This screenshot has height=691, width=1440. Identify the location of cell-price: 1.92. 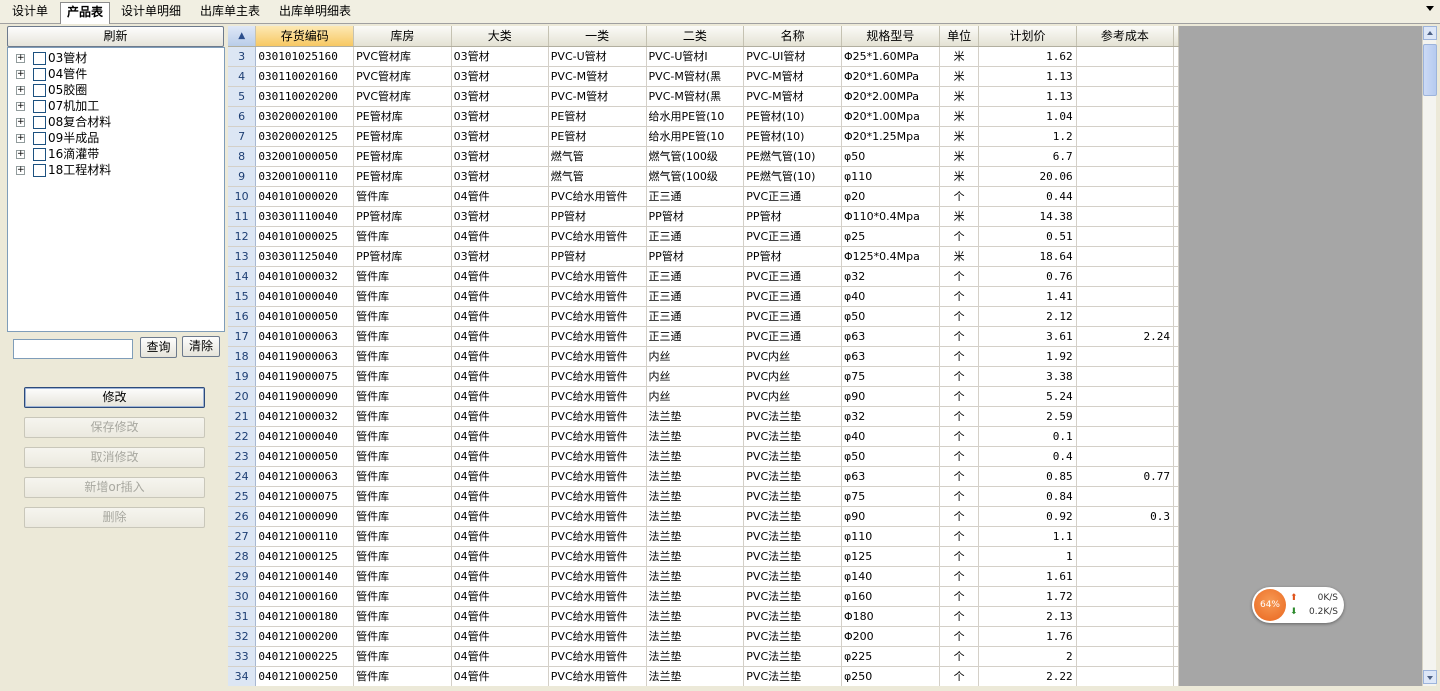
(1027, 356).